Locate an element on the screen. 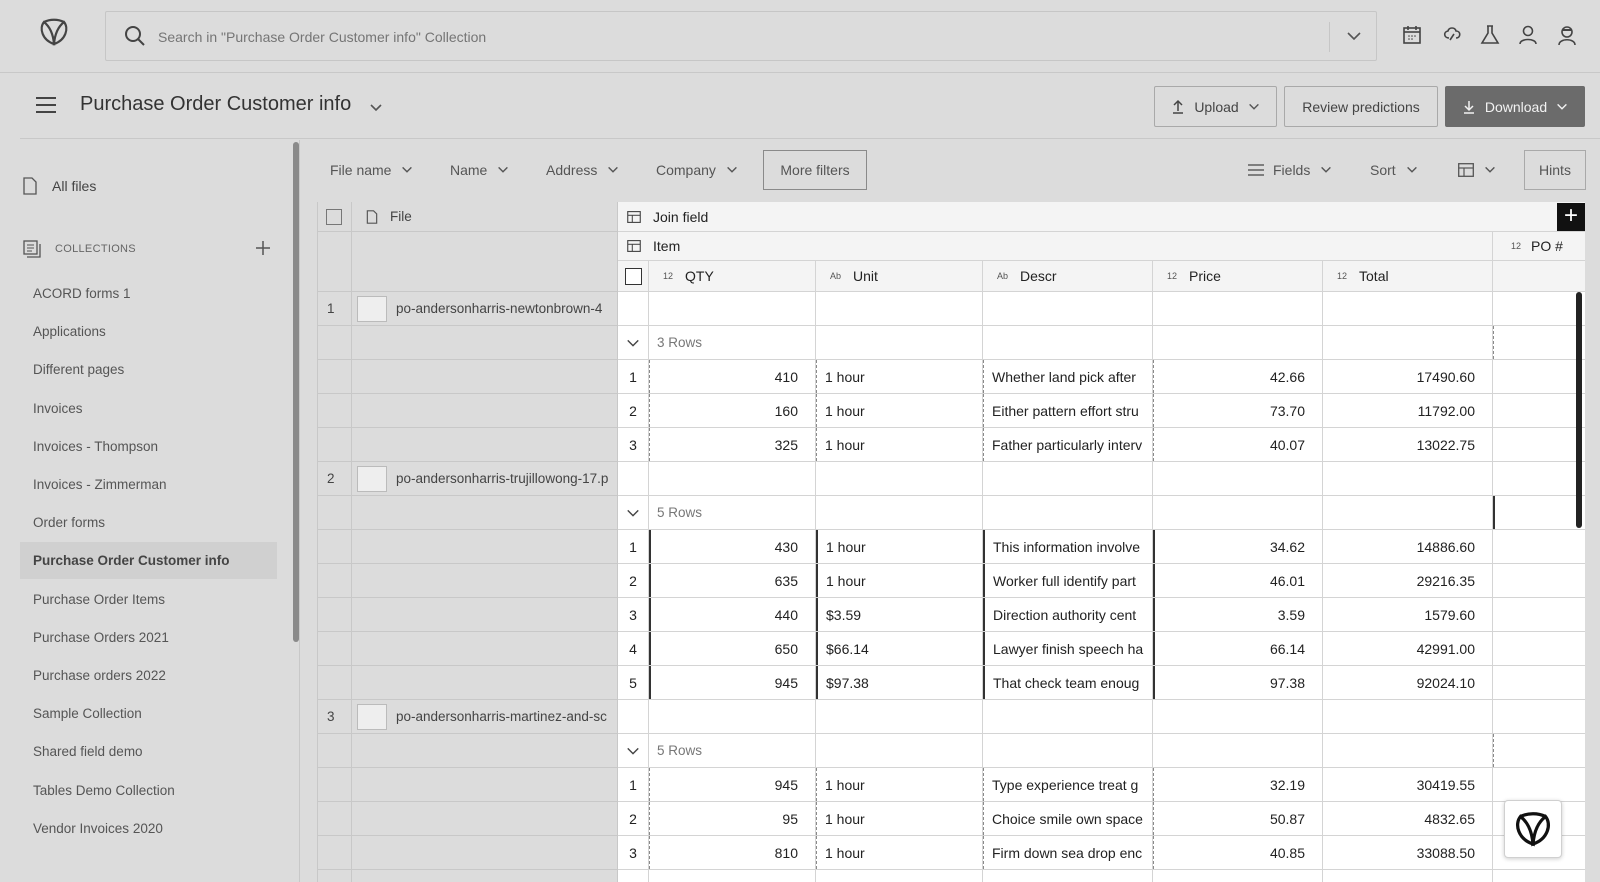 This screenshot has width=1600, height=882. total-cell: 42991.00 is located at coordinates (1408, 648).